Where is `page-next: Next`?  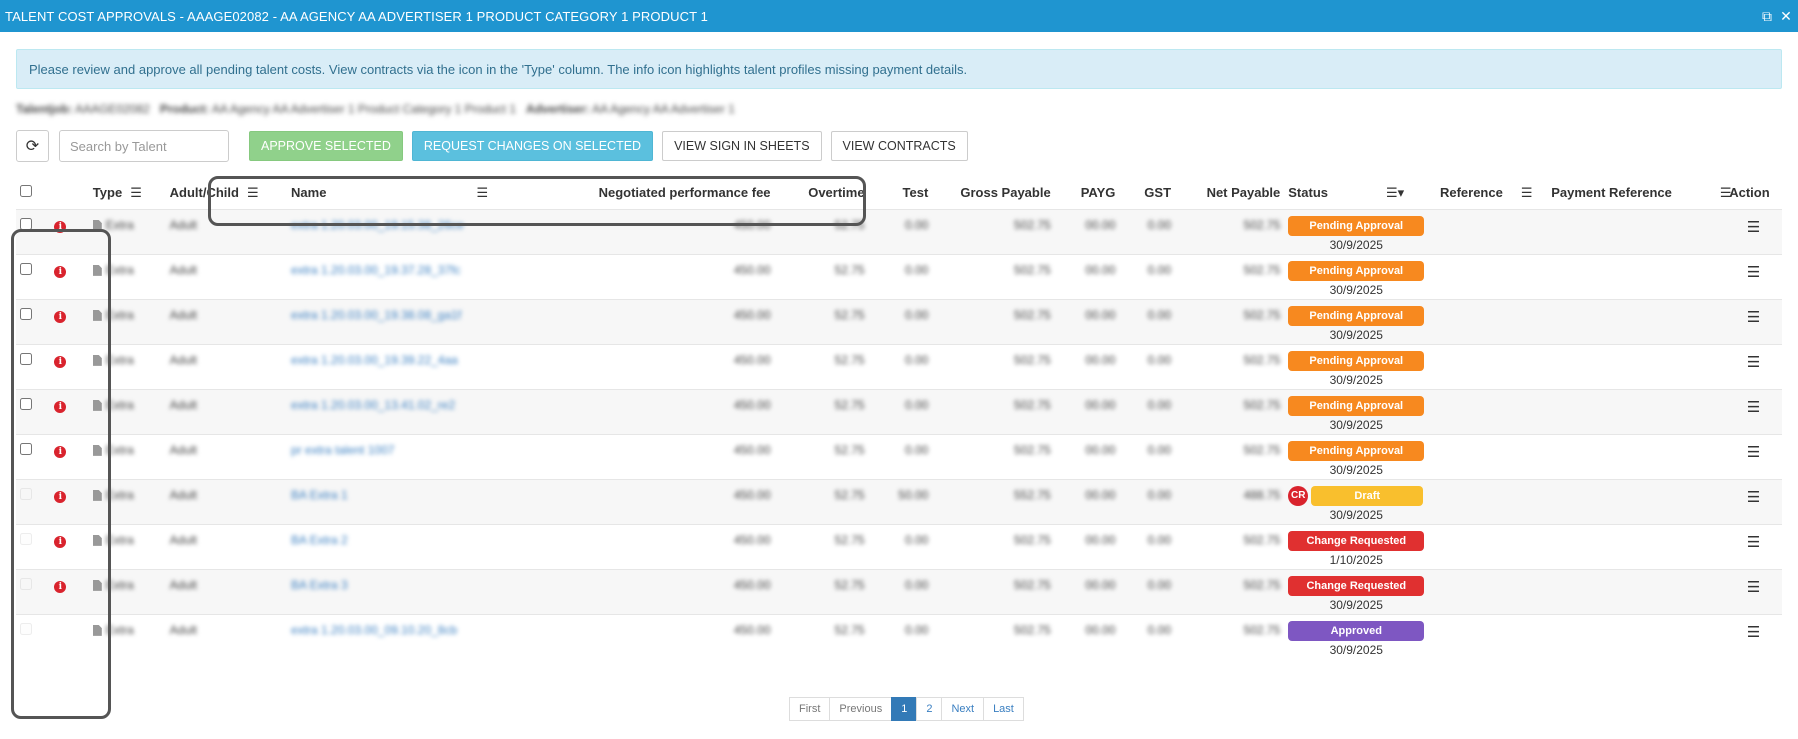 page-next: Next is located at coordinates (963, 709).